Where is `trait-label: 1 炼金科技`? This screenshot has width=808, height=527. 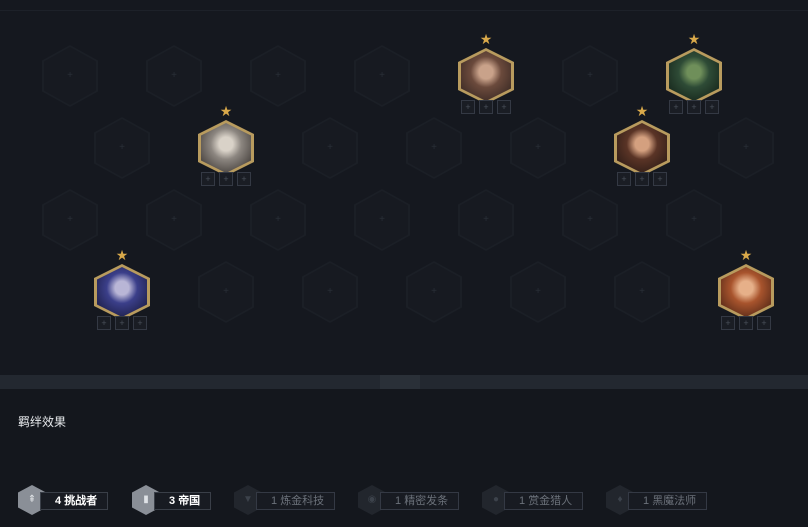
trait-label: 1 炼金科技 is located at coordinates (296, 501).